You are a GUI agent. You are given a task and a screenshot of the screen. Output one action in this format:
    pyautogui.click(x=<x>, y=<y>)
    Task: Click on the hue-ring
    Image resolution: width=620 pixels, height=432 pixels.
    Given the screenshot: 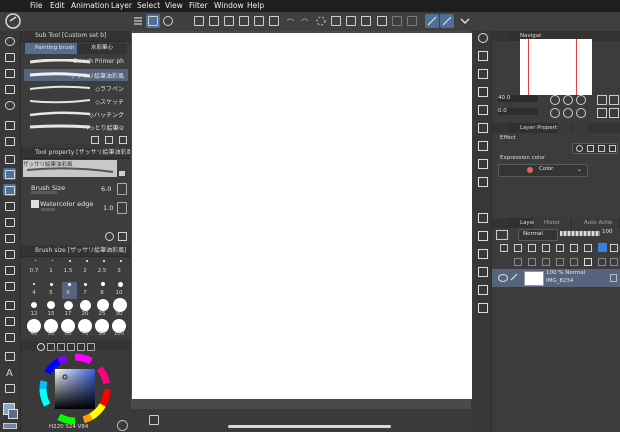 What is the action you would take?
    pyautogui.click(x=75, y=389)
    